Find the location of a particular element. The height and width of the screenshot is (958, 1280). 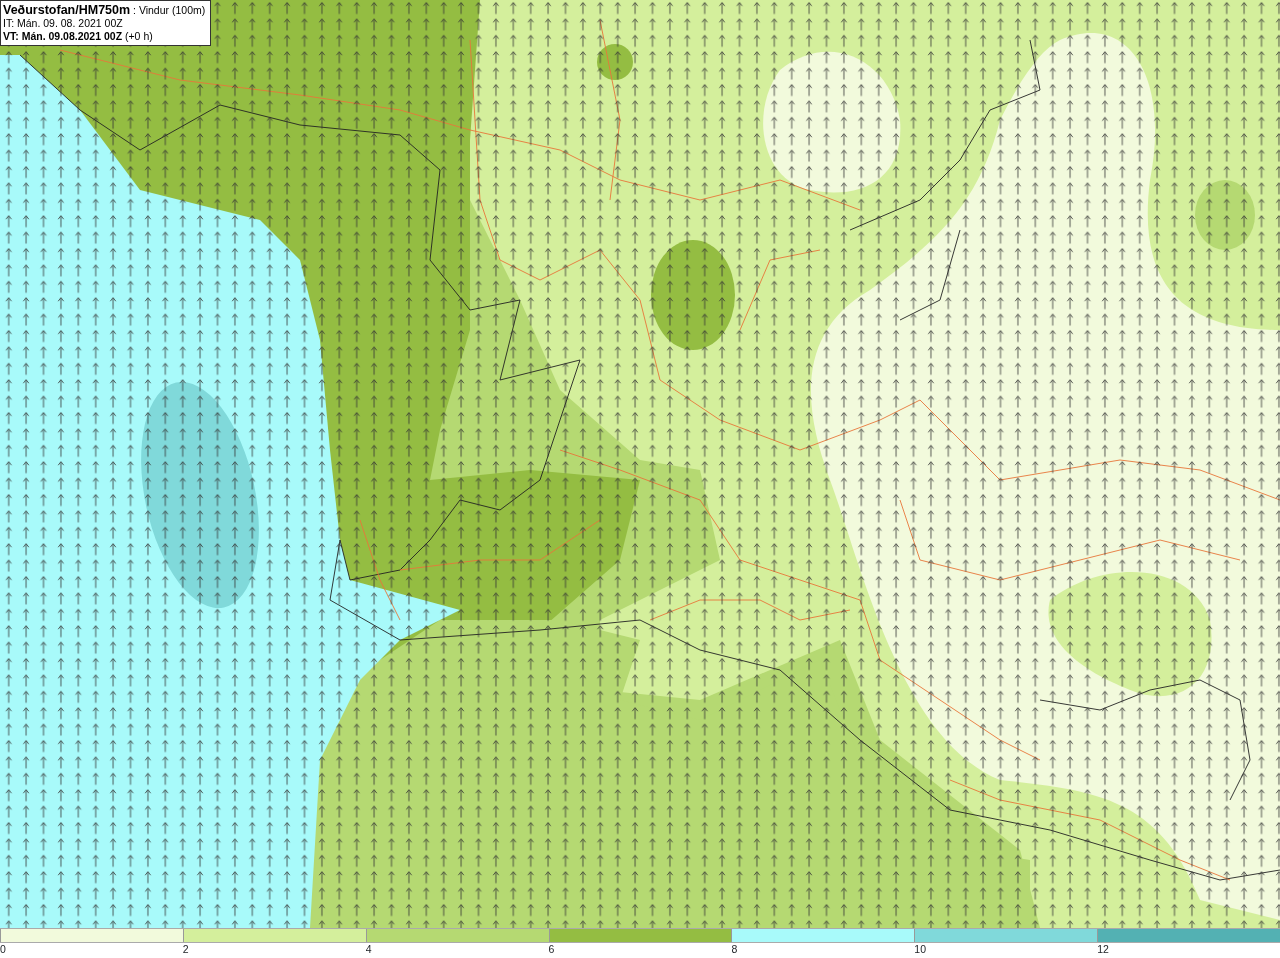

init-time: IT: Mán. 09. 08. 2021 00Z is located at coordinates (63, 23).